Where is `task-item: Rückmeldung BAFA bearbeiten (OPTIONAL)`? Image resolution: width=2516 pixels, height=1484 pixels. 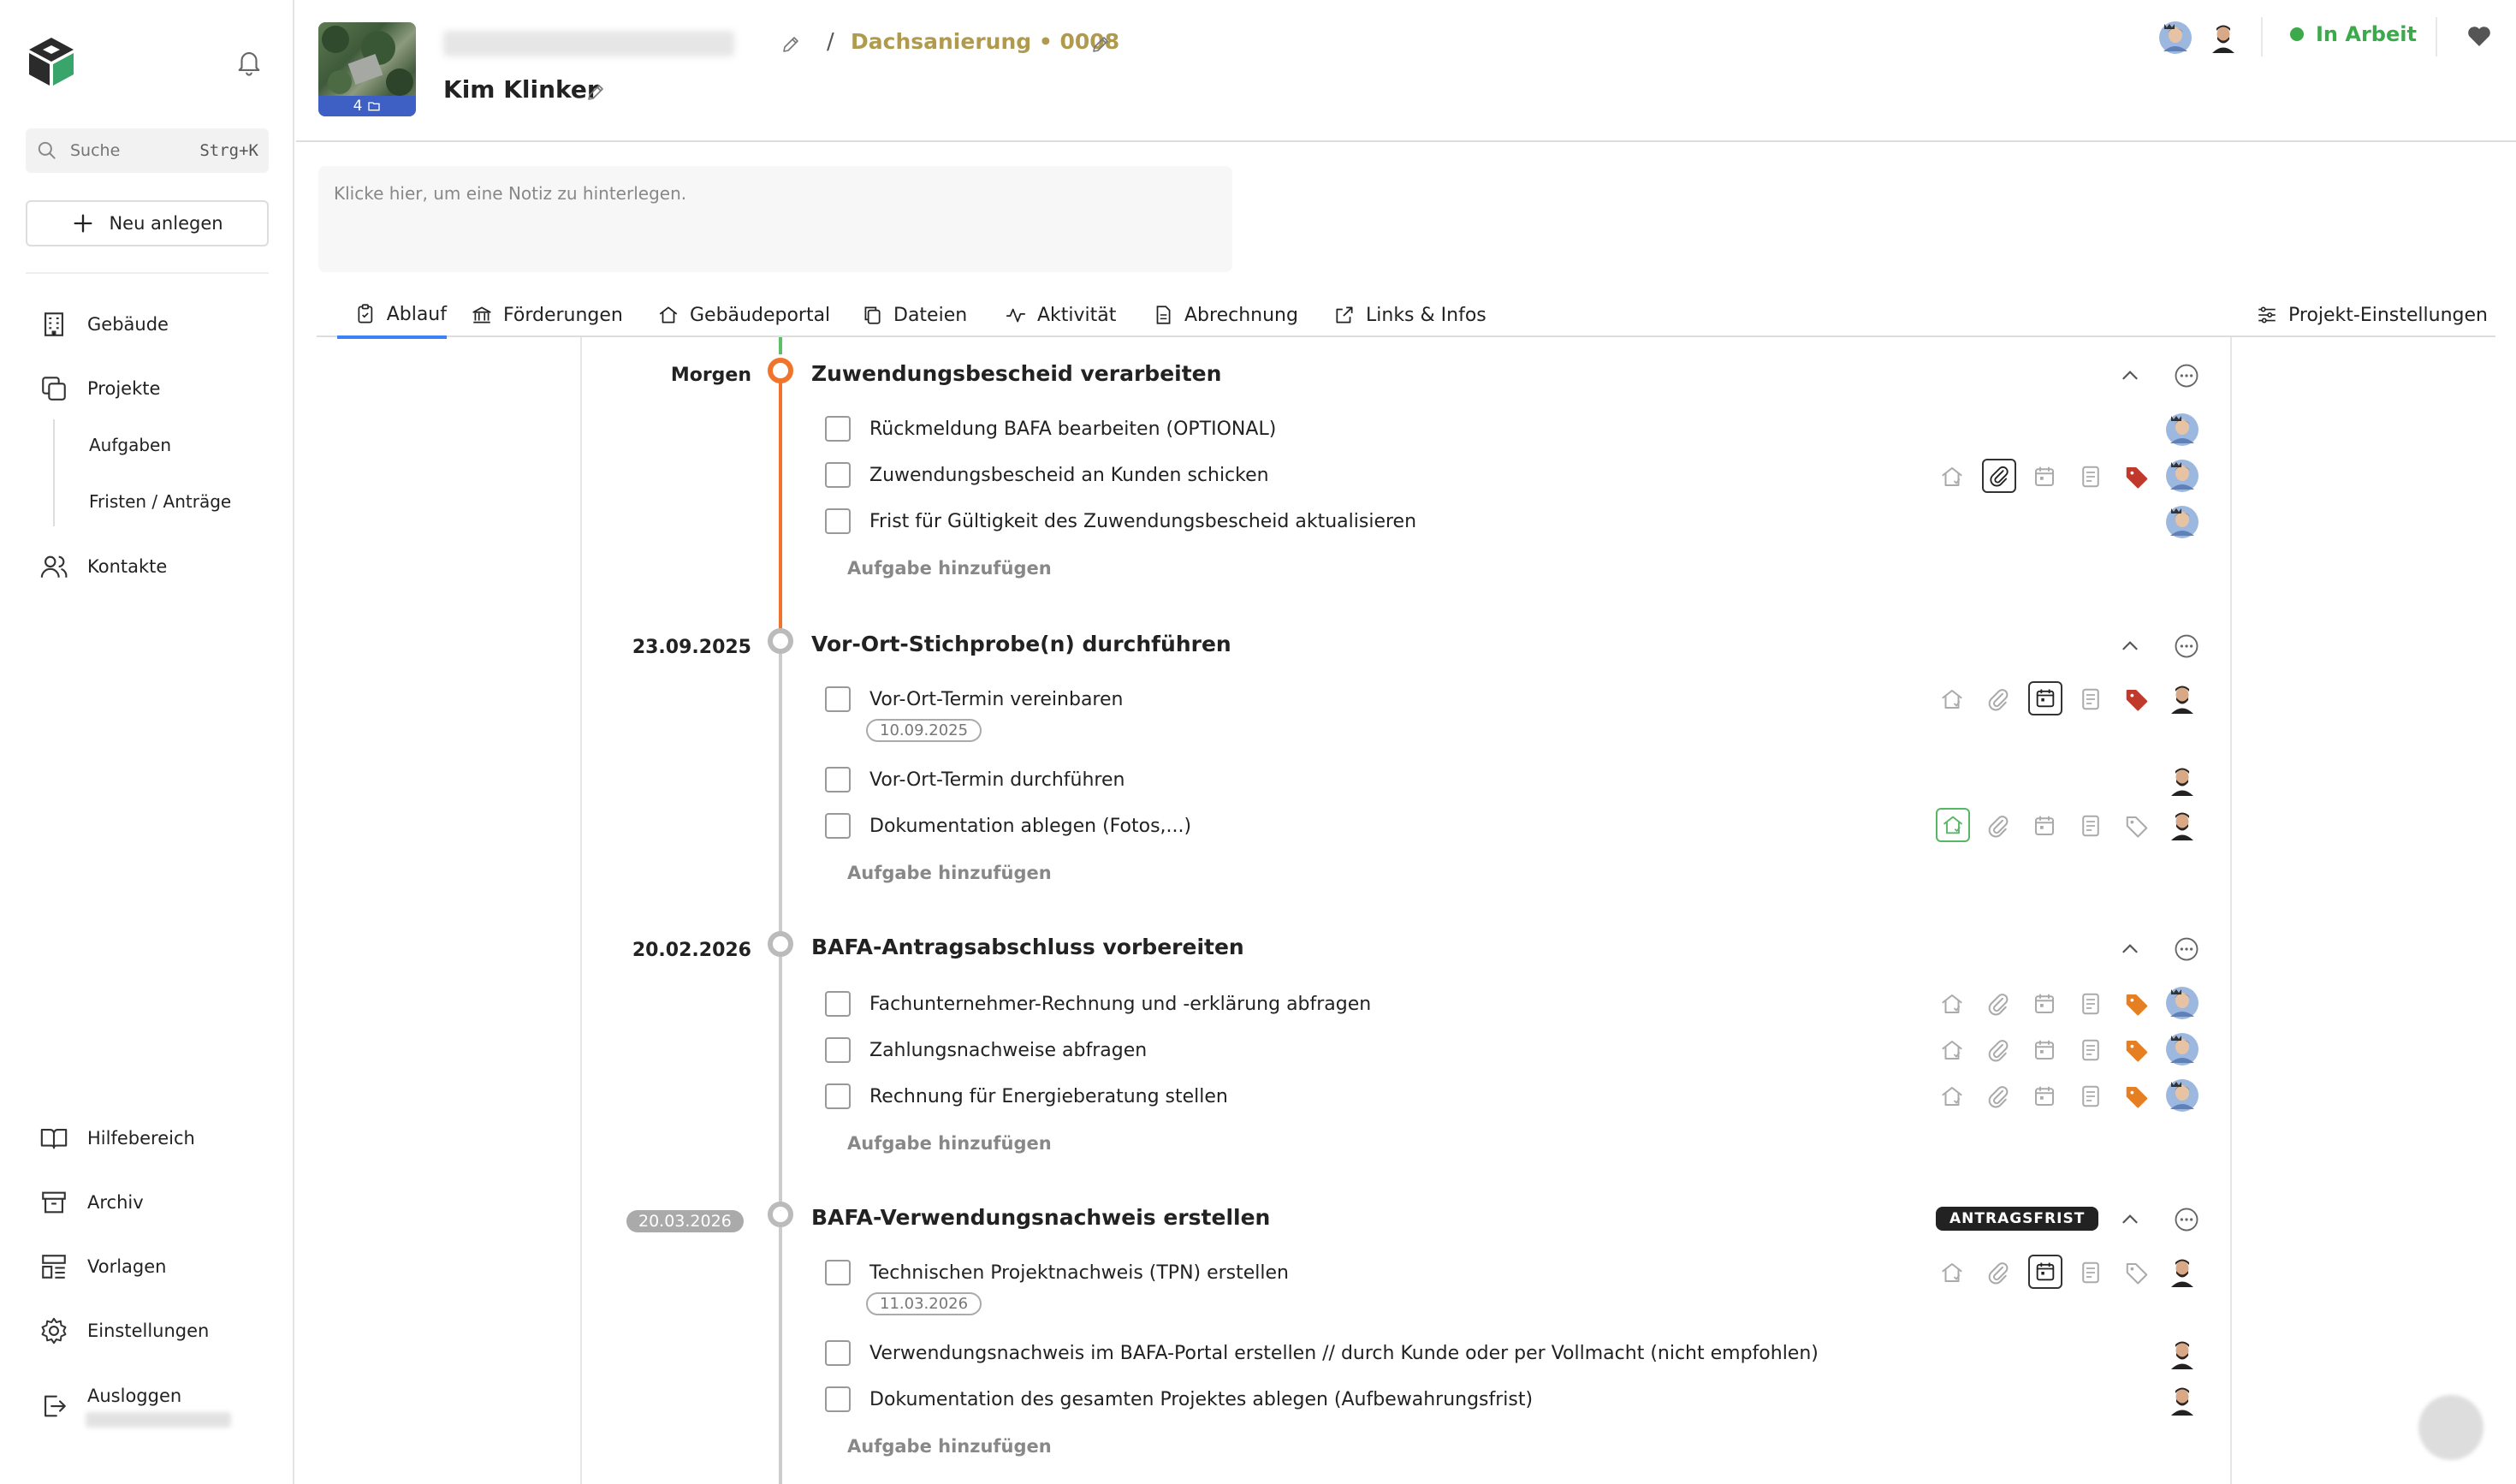 task-item: Rückmeldung BAFA bearbeiten (OPTIONAL) is located at coordinates (1050, 429).